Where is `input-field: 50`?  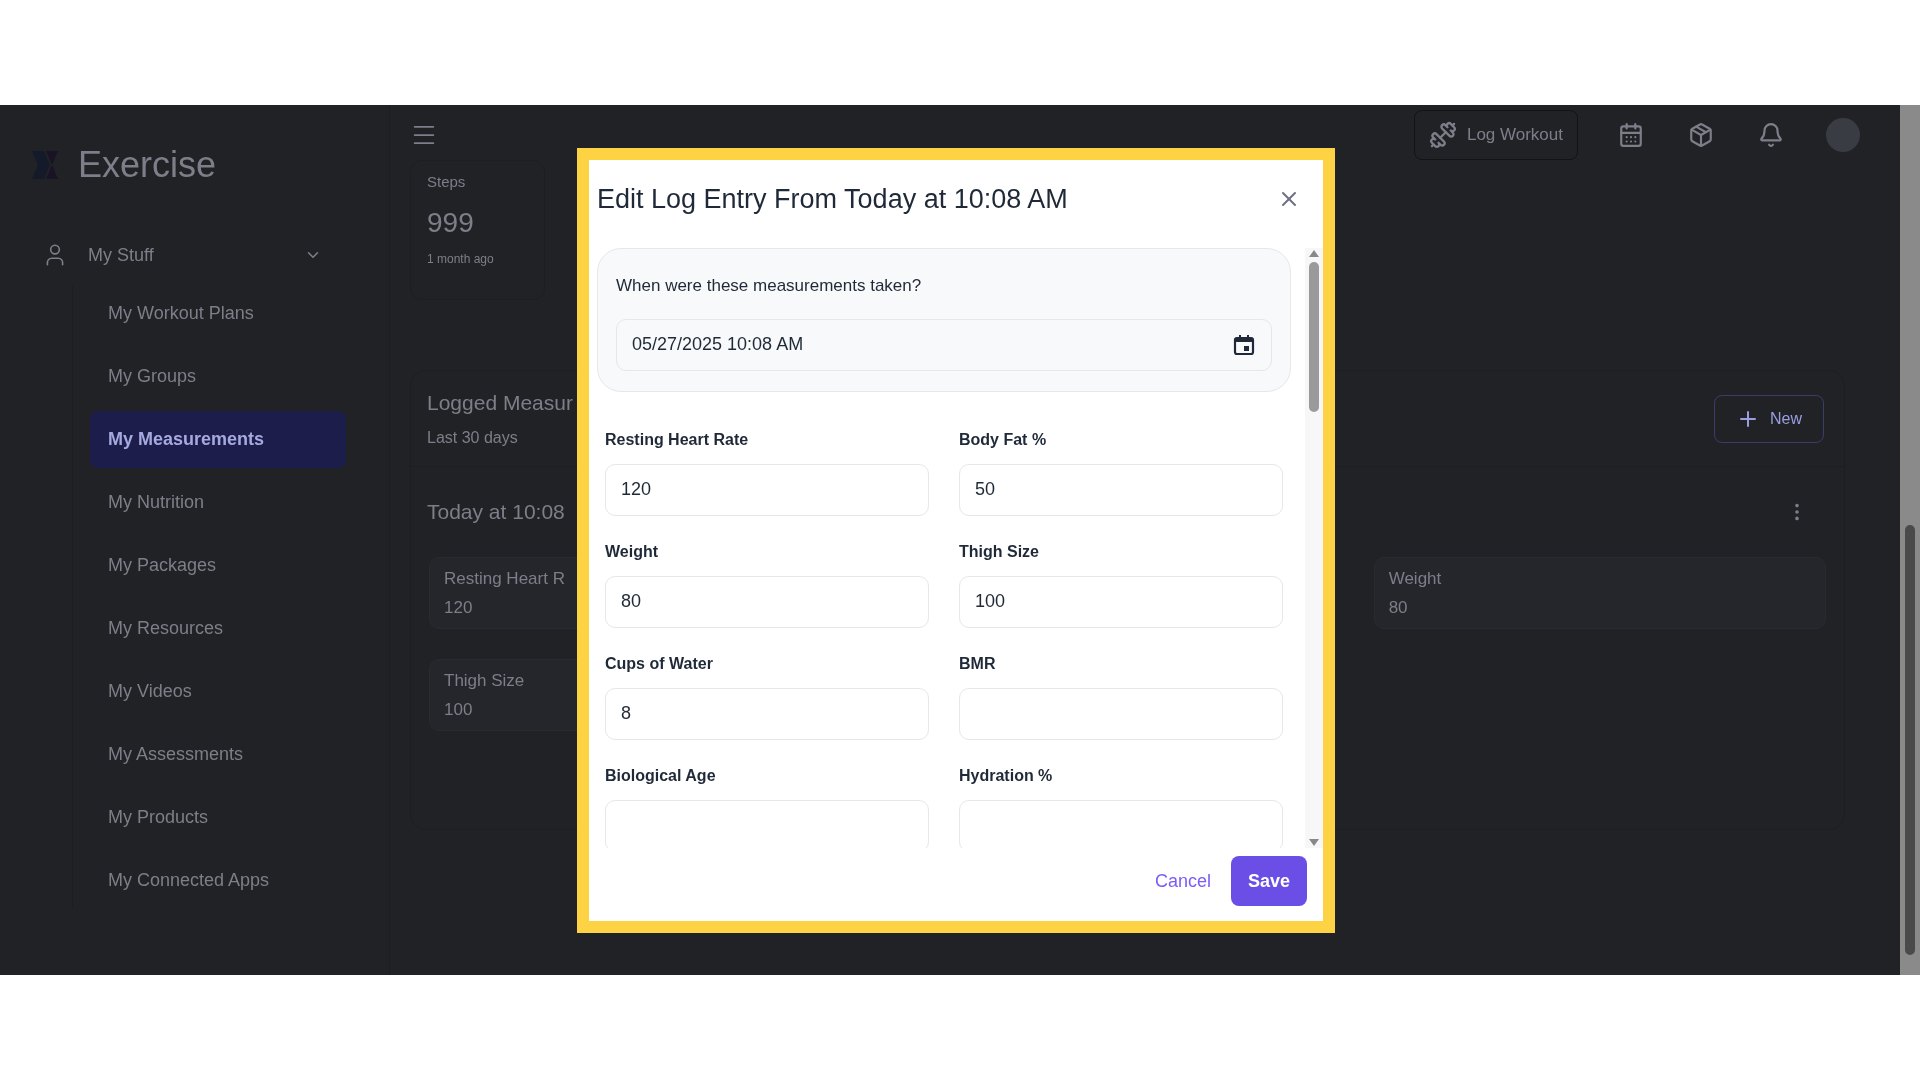 input-field: 50 is located at coordinates (1121, 489).